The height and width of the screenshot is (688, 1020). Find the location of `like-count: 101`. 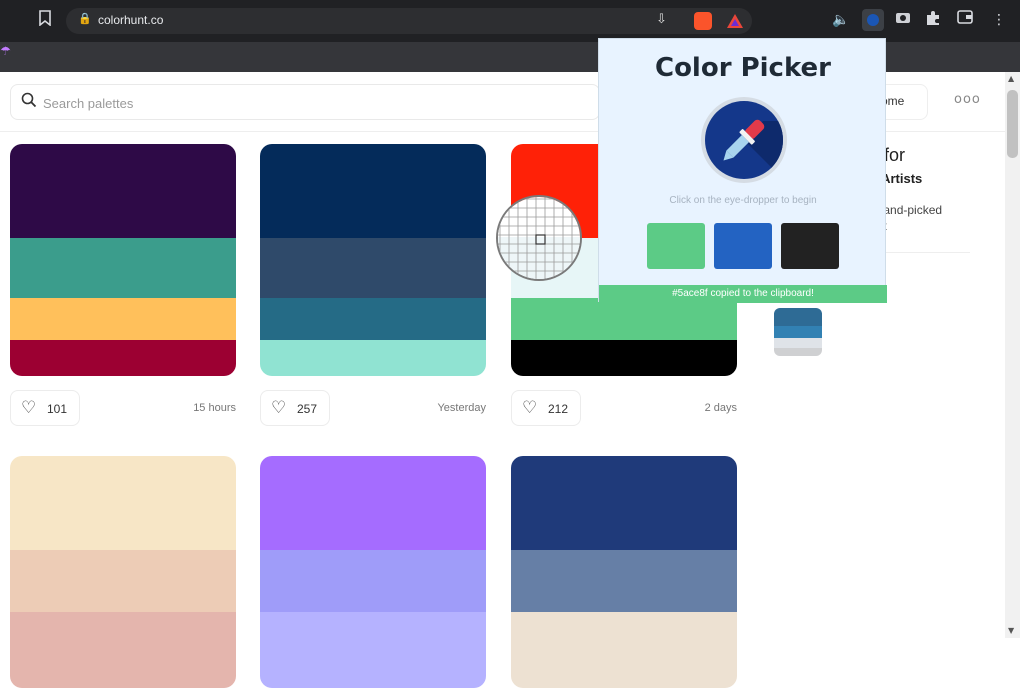

like-count: 101 is located at coordinates (57, 409).